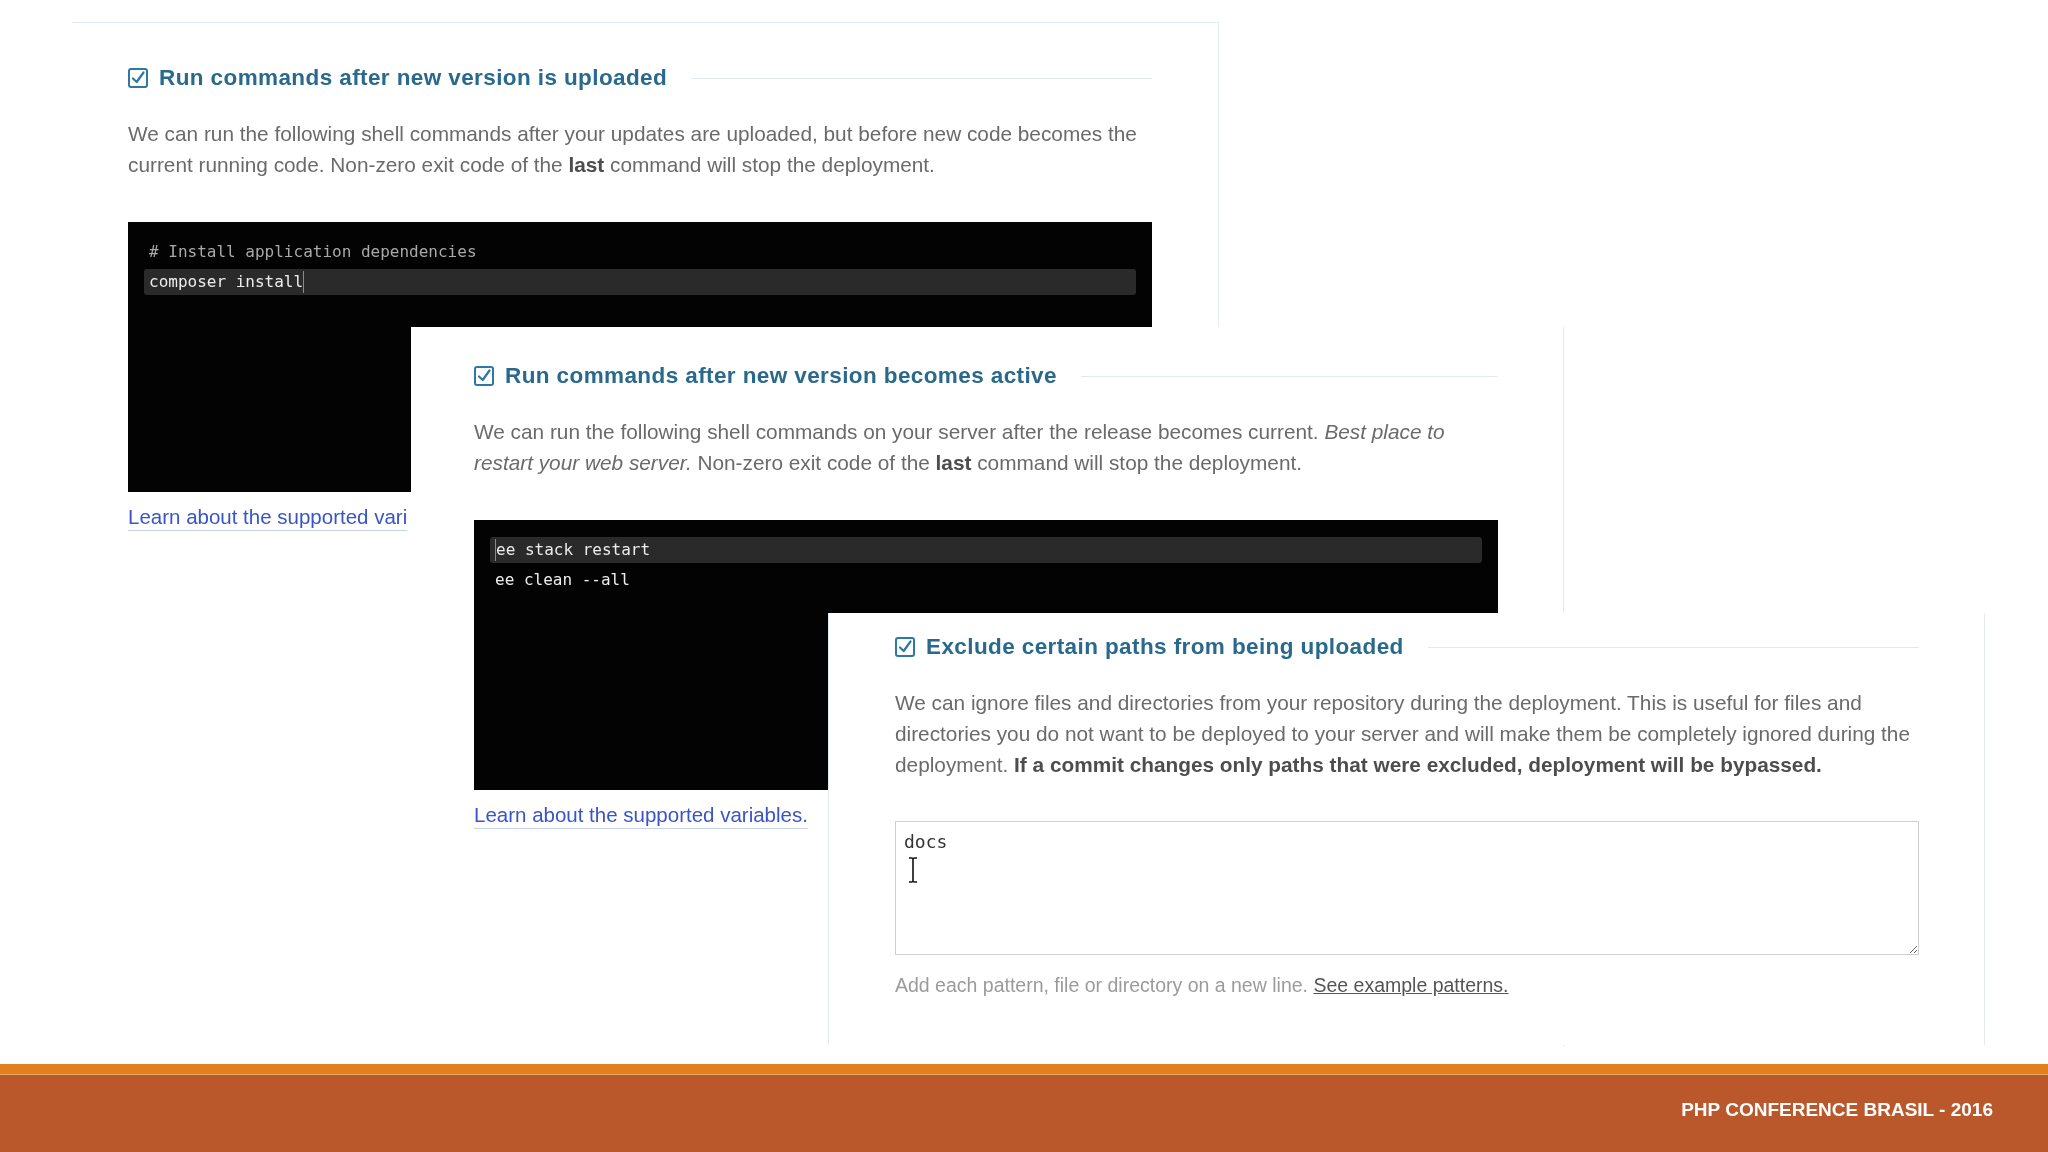 Image resolution: width=2048 pixels, height=1152 pixels. What do you see at coordinates (562, 580) in the screenshot?
I see `code-text: ee clean --all` at bounding box center [562, 580].